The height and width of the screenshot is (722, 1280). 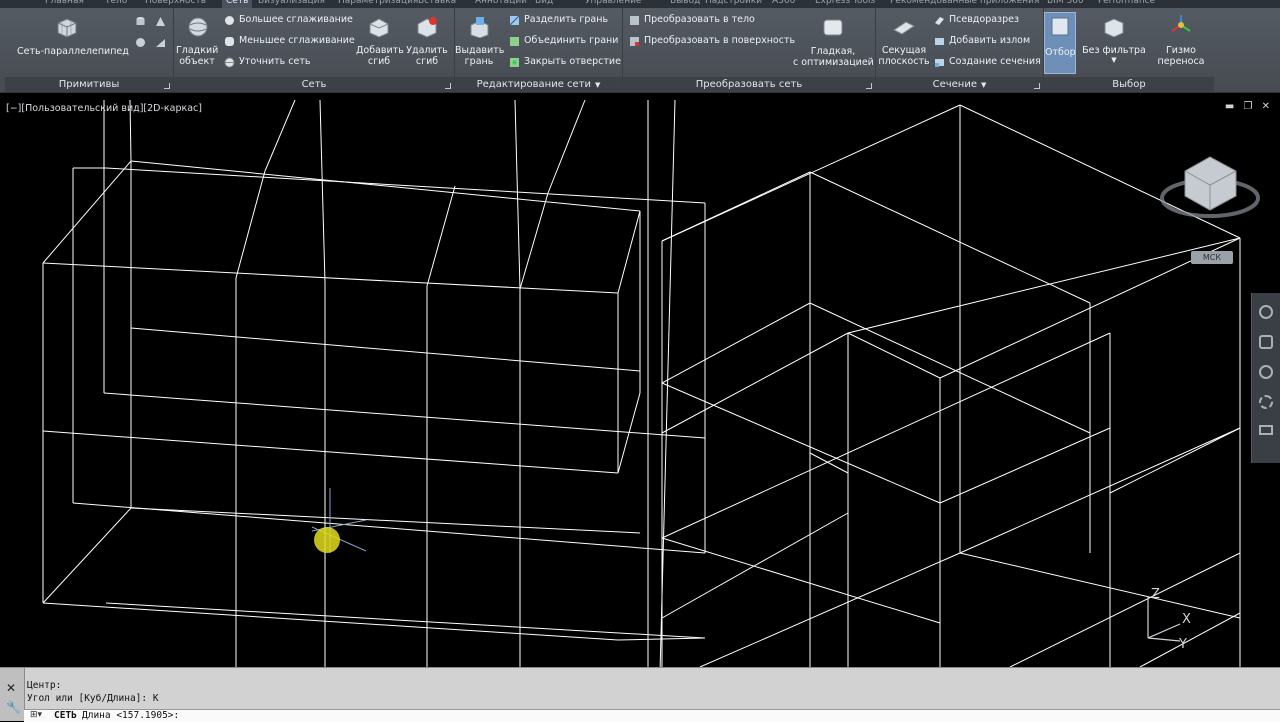 What do you see at coordinates (1114, 42) in the screenshot?
I see `no-filter-button: Без фильтра ▼` at bounding box center [1114, 42].